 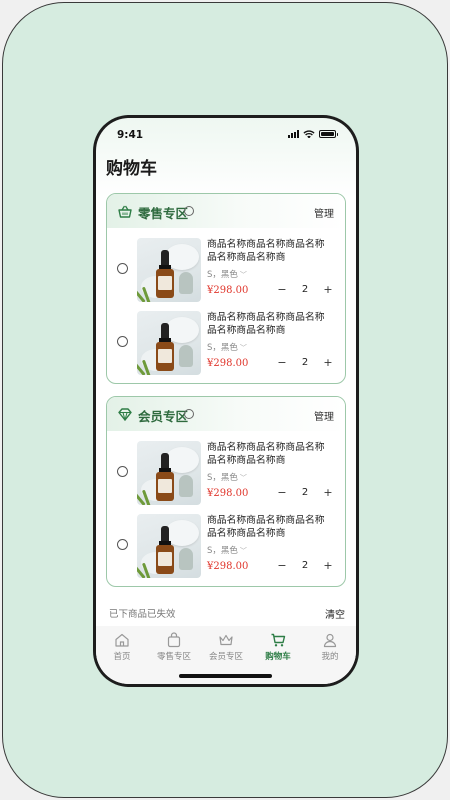 What do you see at coordinates (330, 640) in the screenshot?
I see `user-icon` at bounding box center [330, 640].